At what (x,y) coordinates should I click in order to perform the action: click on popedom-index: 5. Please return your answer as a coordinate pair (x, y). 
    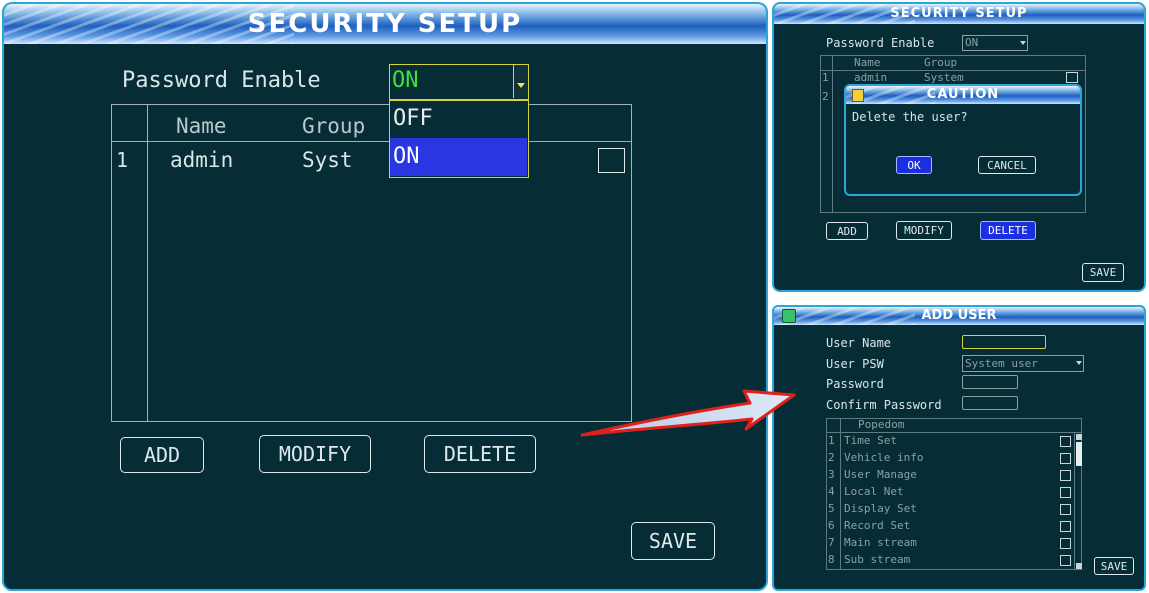
    Looking at the image, I should click on (831, 508).